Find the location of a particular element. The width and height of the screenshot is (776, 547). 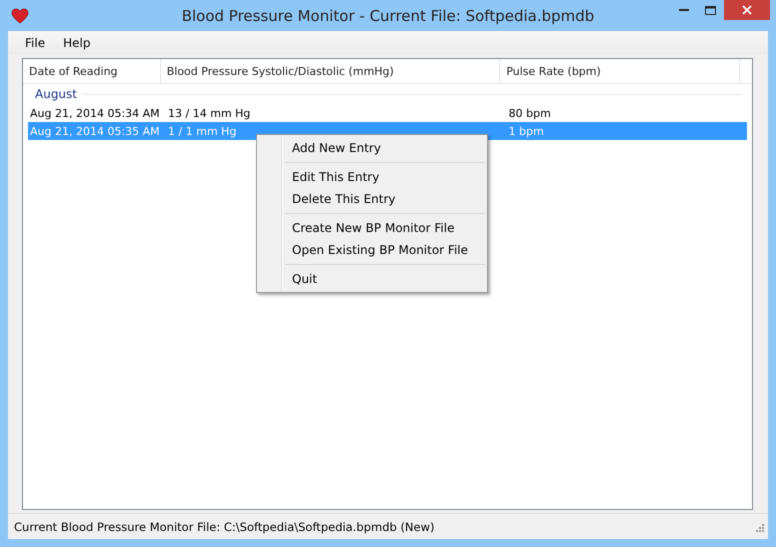

list-row: Aug 21, 2014 05:34 AM 13 / 14 mm Hg 80 bpm is located at coordinates (387, 113).